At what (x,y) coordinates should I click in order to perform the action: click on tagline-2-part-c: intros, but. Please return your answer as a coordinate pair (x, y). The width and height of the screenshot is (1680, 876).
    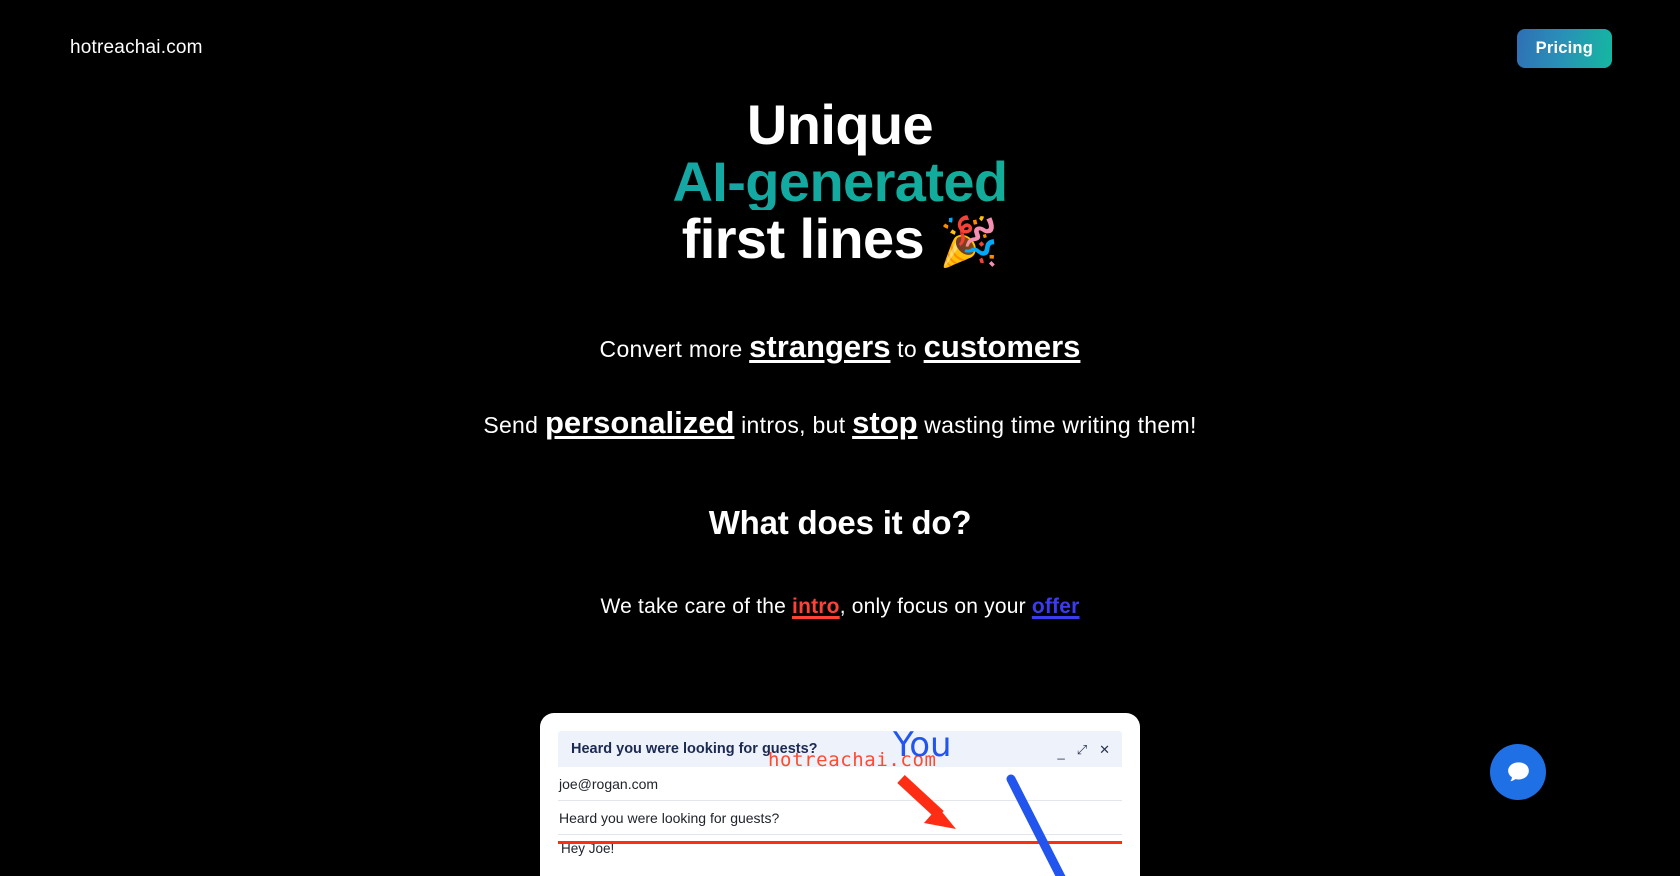
    Looking at the image, I should click on (793, 425).